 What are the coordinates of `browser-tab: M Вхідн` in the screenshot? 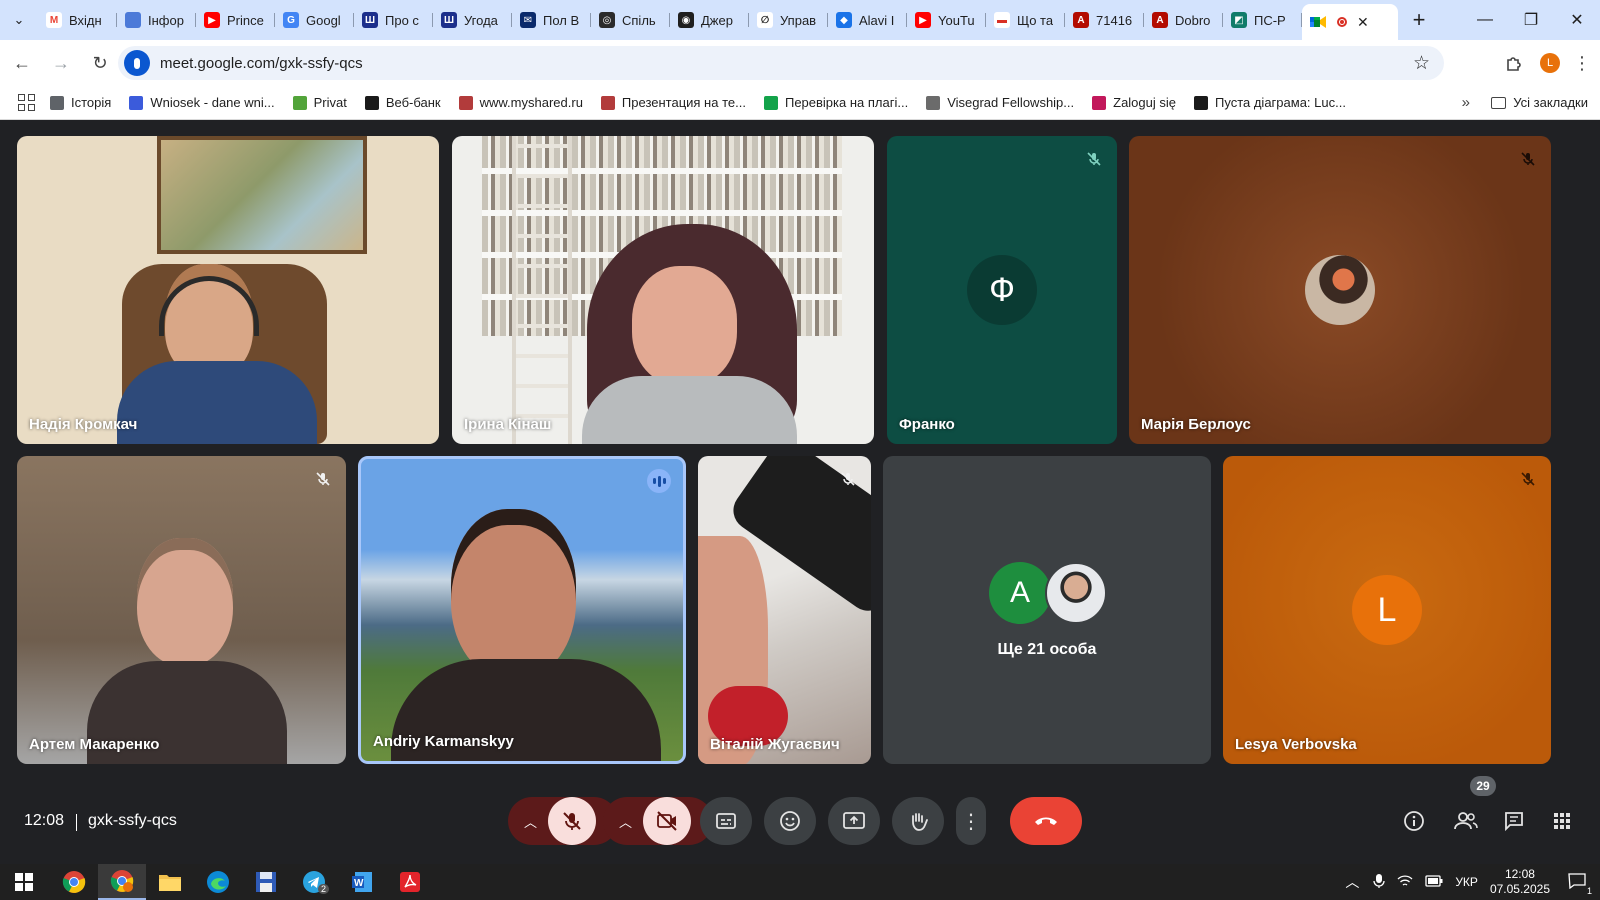 It's located at (77, 20).